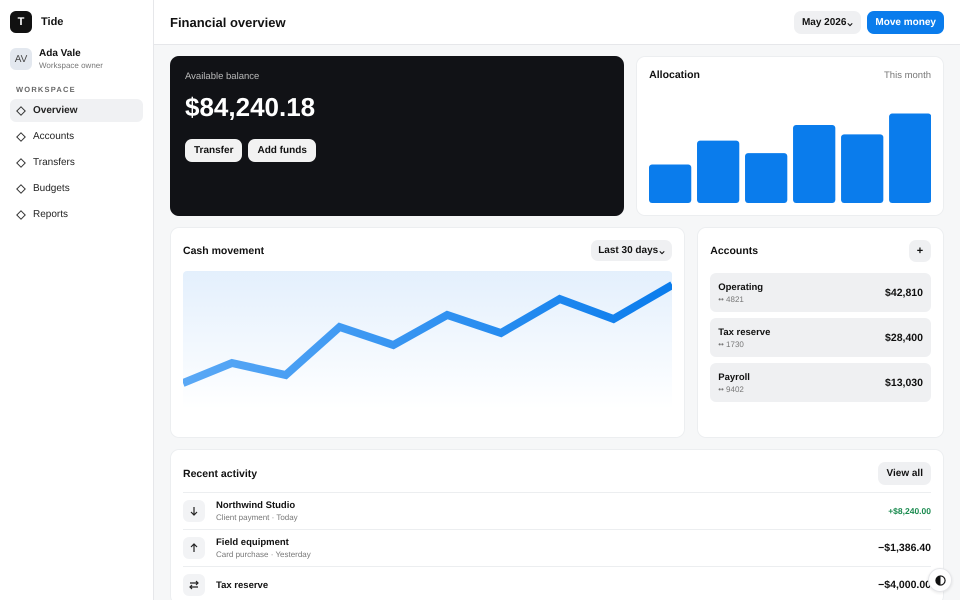 Image resolution: width=960 pixels, height=600 pixels. Describe the element at coordinates (76, 136) in the screenshot. I see `sidebar-item: Accounts` at that location.